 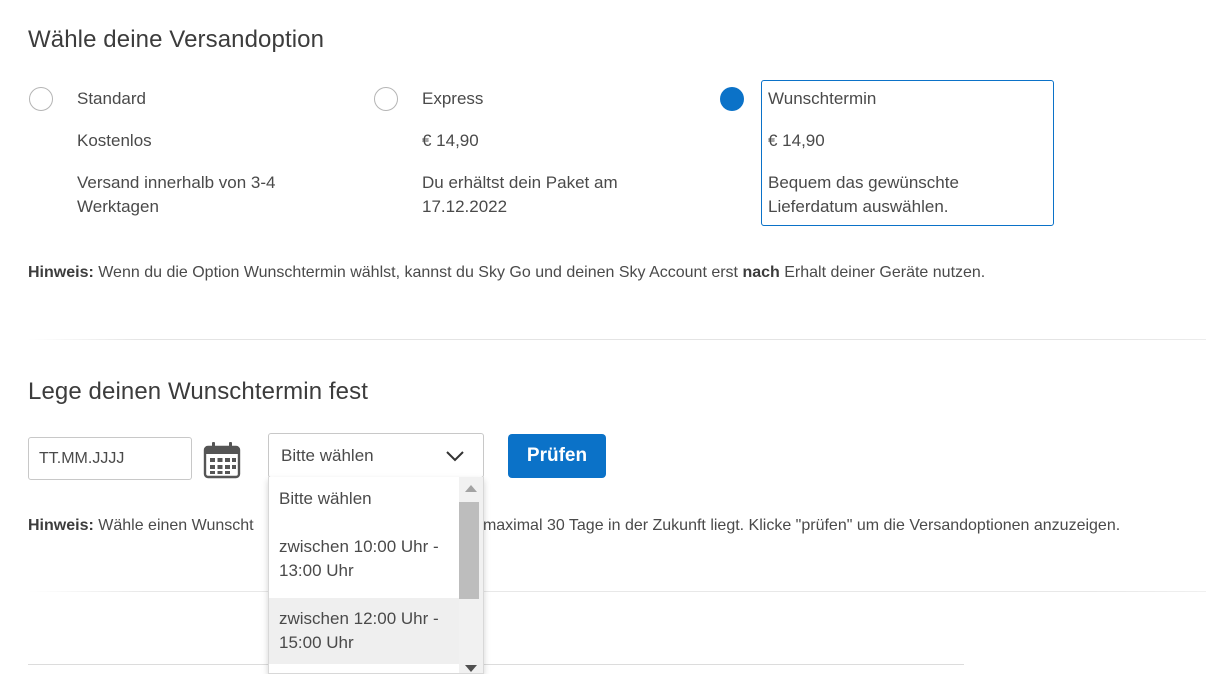 What do you see at coordinates (364, 631) in the screenshot?
I see `dropdown-option-highlighted: zwischen 12:00 Uhr - 15:00 Uhr` at bounding box center [364, 631].